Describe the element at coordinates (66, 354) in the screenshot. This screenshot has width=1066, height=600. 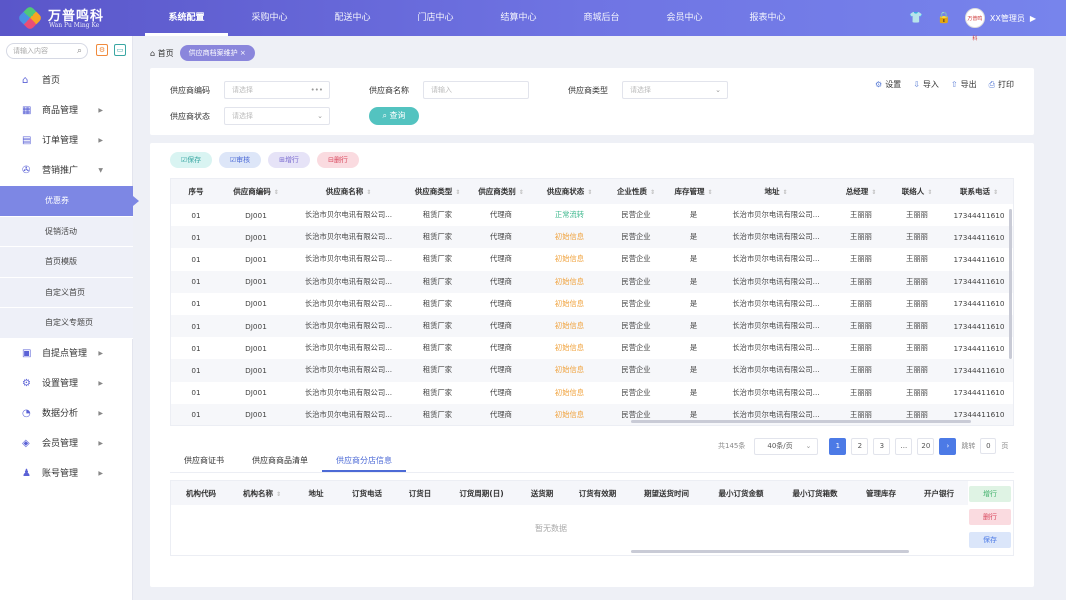
I see `sidebar-item-pickup: ▣ 自提点管理 ▶` at that location.